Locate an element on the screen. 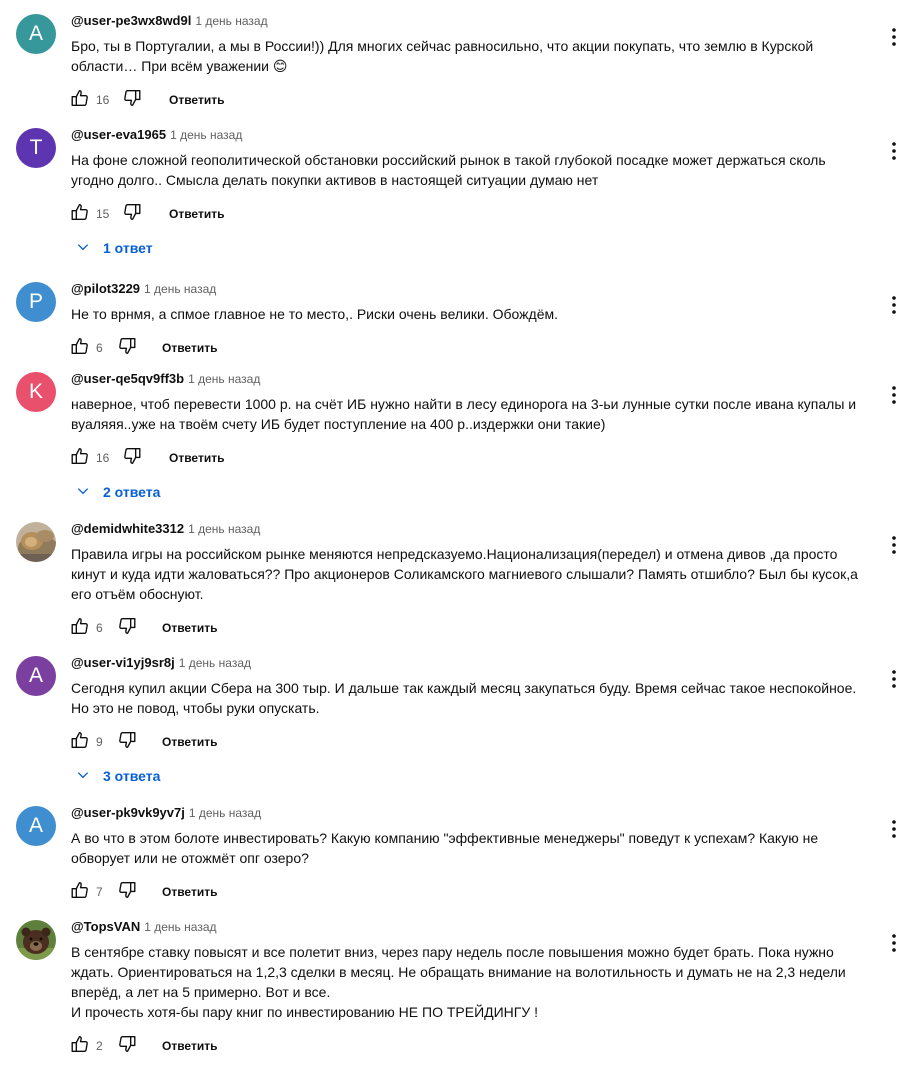 The height and width of the screenshot is (1065, 914). comment-toolbar: 6 Ответить is located at coordinates (476, 628).